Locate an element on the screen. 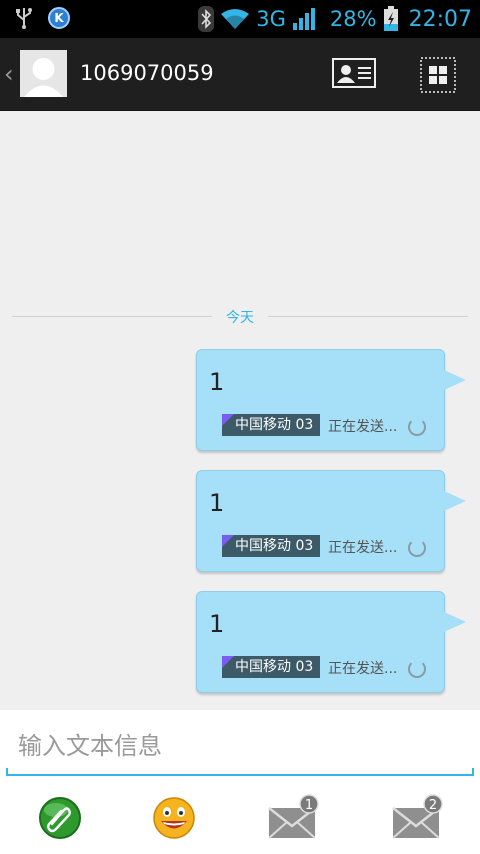 This screenshot has height=854, width=480. attach-icon is located at coordinates (60, 818).